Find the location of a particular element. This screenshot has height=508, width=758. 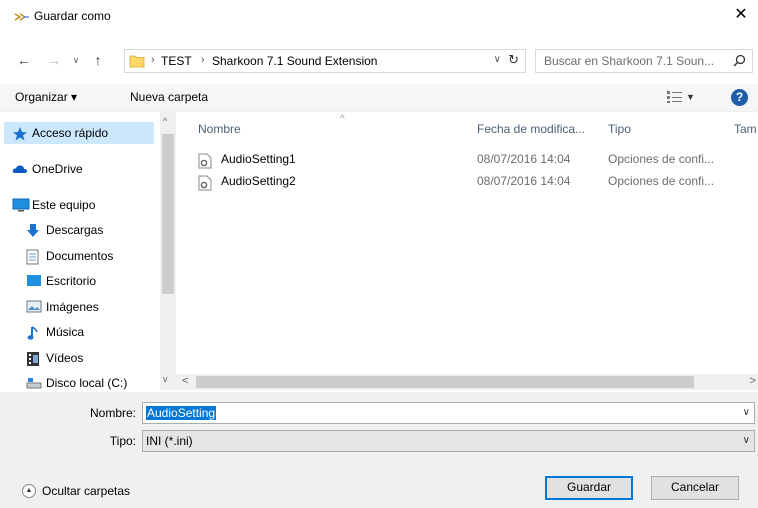

folder-icon is located at coordinates (137, 62).